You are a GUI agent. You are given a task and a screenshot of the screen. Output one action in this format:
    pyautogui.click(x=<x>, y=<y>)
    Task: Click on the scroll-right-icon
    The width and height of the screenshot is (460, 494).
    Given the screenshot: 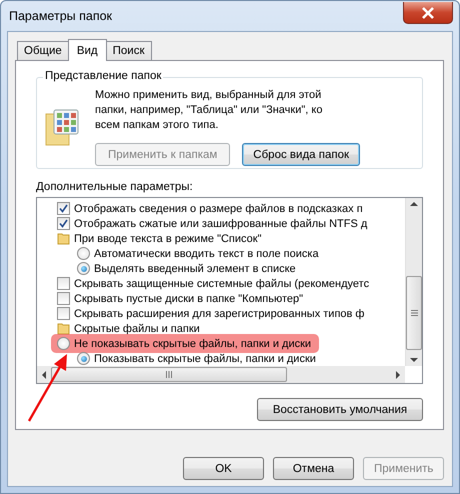 What is the action you would take?
    pyautogui.click(x=398, y=374)
    